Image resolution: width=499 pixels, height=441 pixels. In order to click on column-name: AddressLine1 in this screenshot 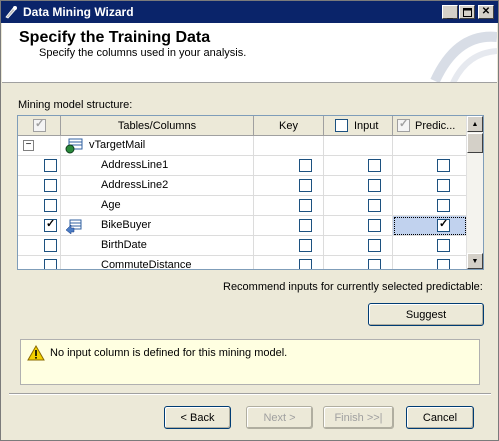, I will do `click(135, 165)`.